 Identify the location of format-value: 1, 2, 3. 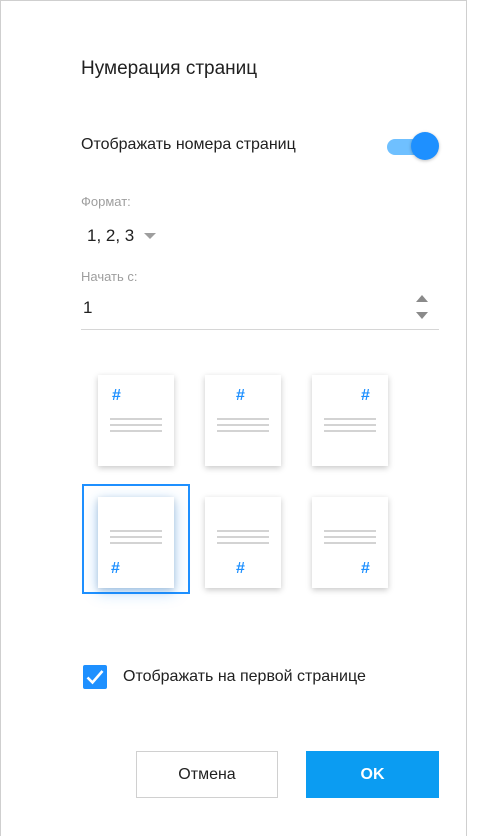
(111, 235).